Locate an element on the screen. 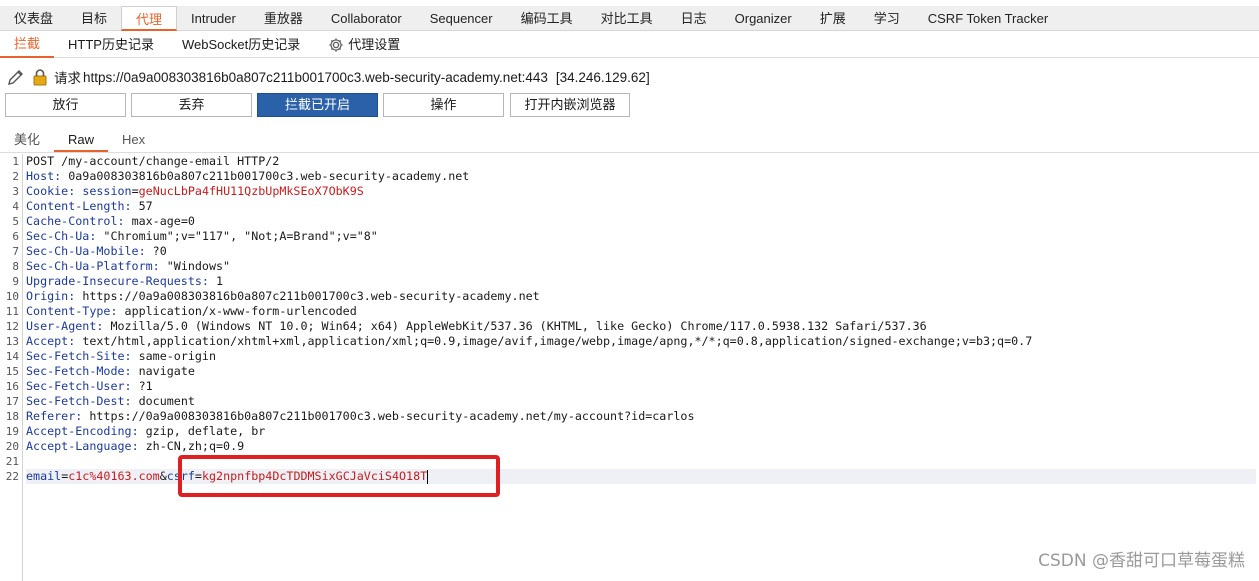 The height and width of the screenshot is (581, 1259). tab-extensions: 扩展 is located at coordinates (833, 18).